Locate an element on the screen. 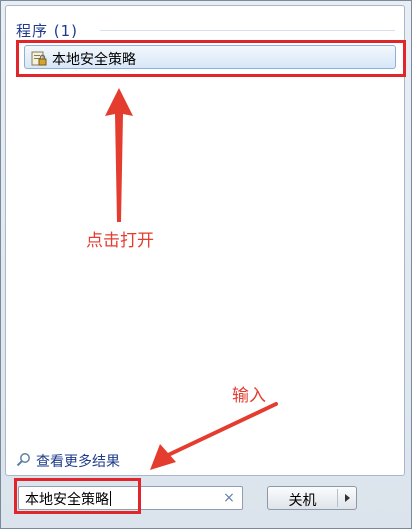 This screenshot has width=412, height=529. arrow-diagonal-icon is located at coordinates (214, 436).